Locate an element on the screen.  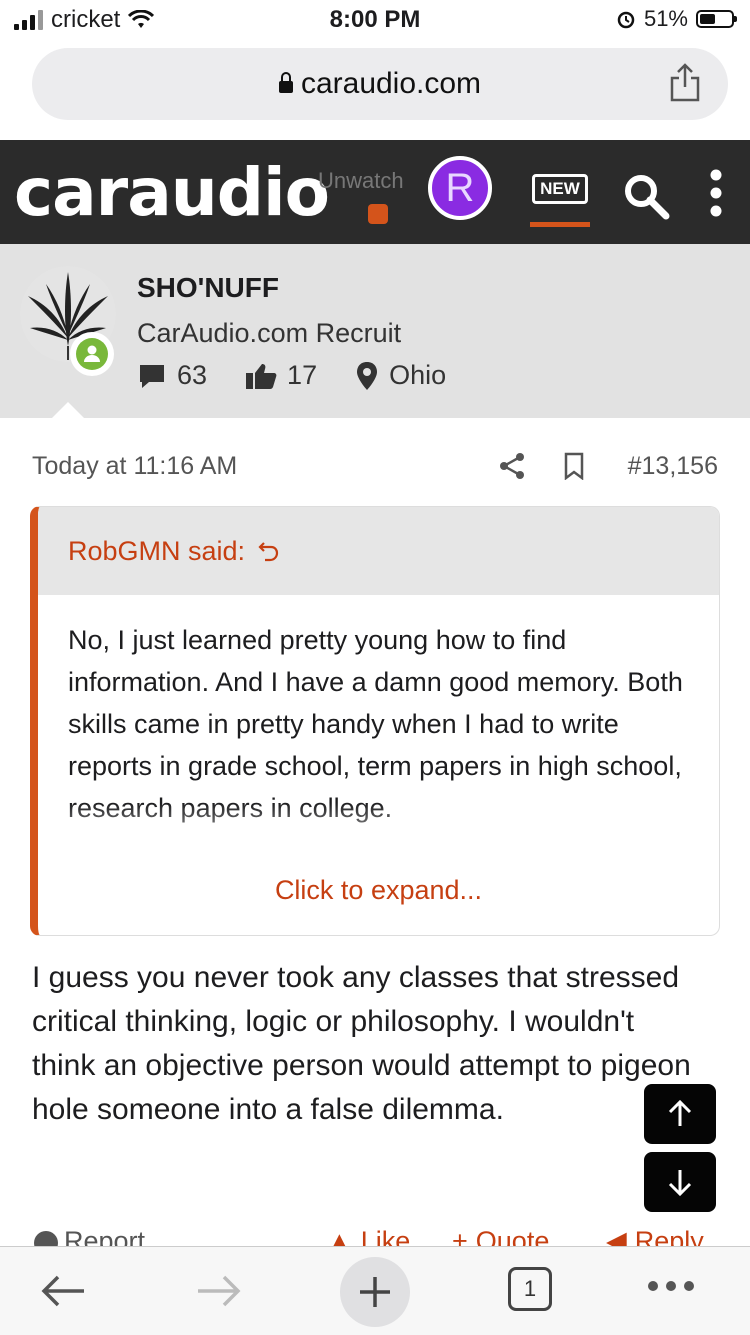
arrow-up-icon is located at coordinates (680, 1112).